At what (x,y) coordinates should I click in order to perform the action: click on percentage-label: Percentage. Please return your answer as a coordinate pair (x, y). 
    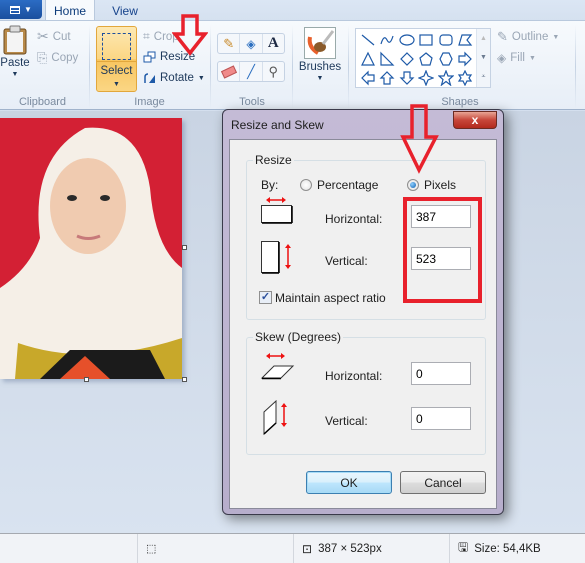
    Looking at the image, I should click on (347, 185).